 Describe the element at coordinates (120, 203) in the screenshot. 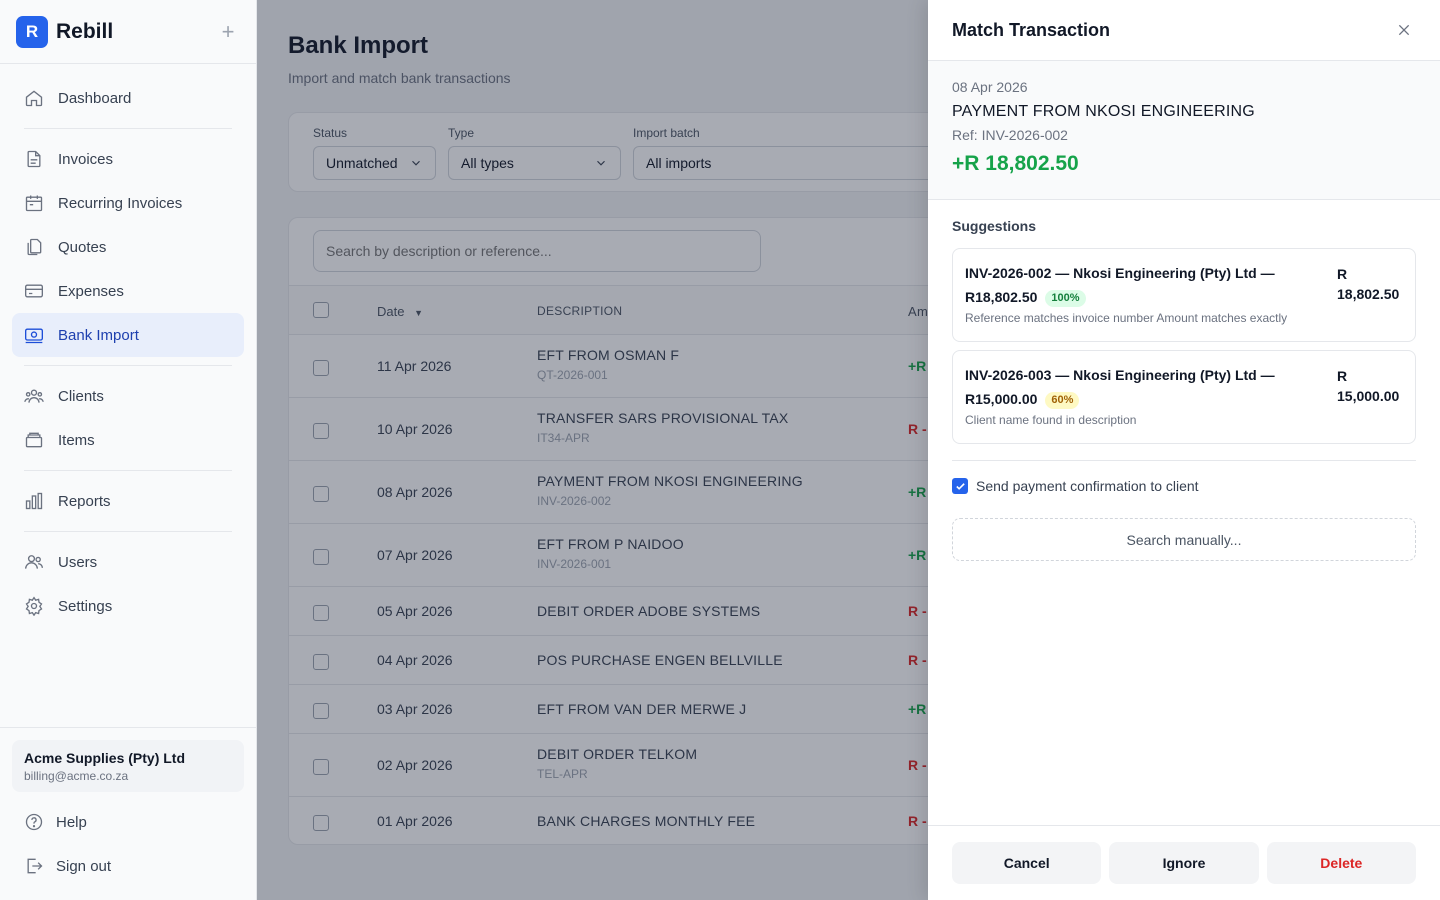

I see `sidebar-item-label: Recurring Invoices` at that location.